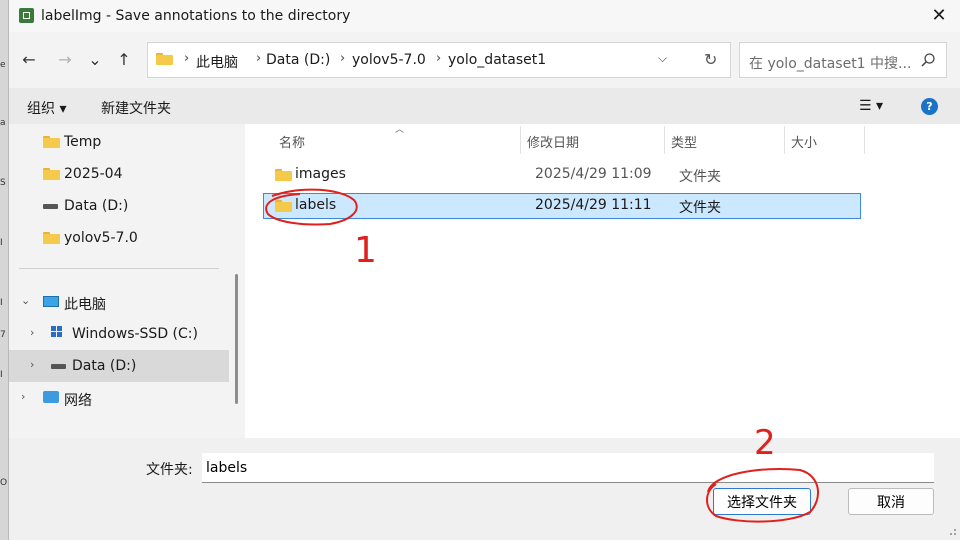 This screenshot has width=960, height=540. Describe the element at coordinates (891, 501) in the screenshot. I see `cancel-button: 取消` at that location.